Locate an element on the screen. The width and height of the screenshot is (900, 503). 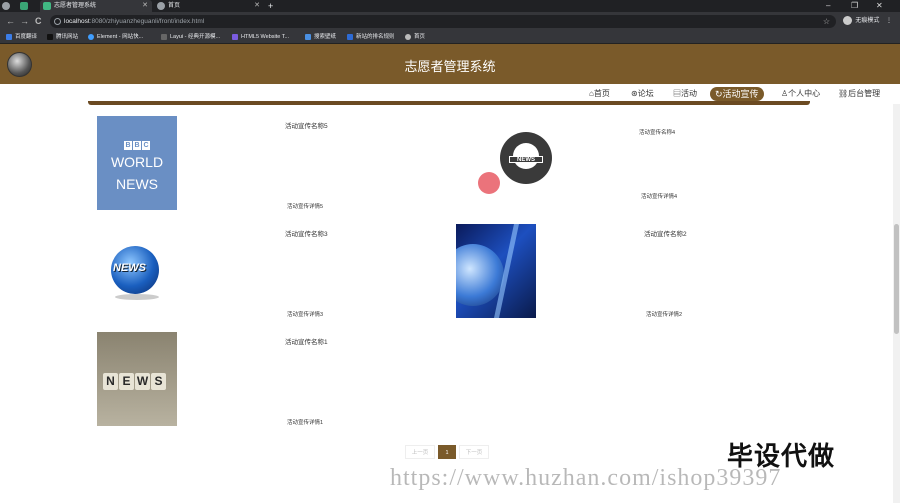
bbc-world-news-image: BBC WORLD NEWS is located at coordinates (137, 163).